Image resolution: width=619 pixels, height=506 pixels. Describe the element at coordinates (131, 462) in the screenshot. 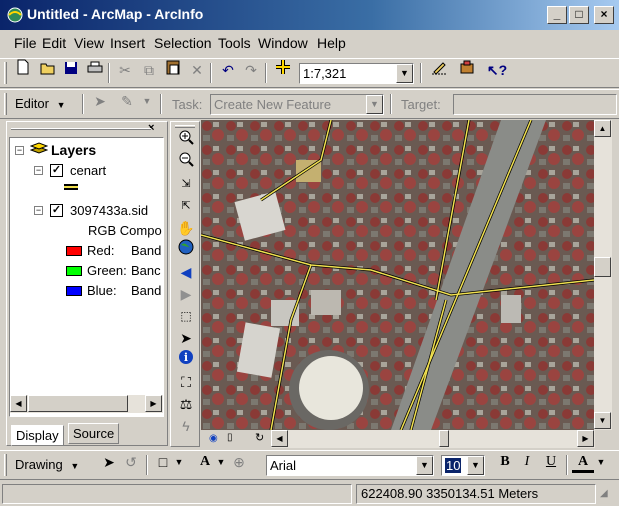

I see `rotate-icon: ↺` at that location.